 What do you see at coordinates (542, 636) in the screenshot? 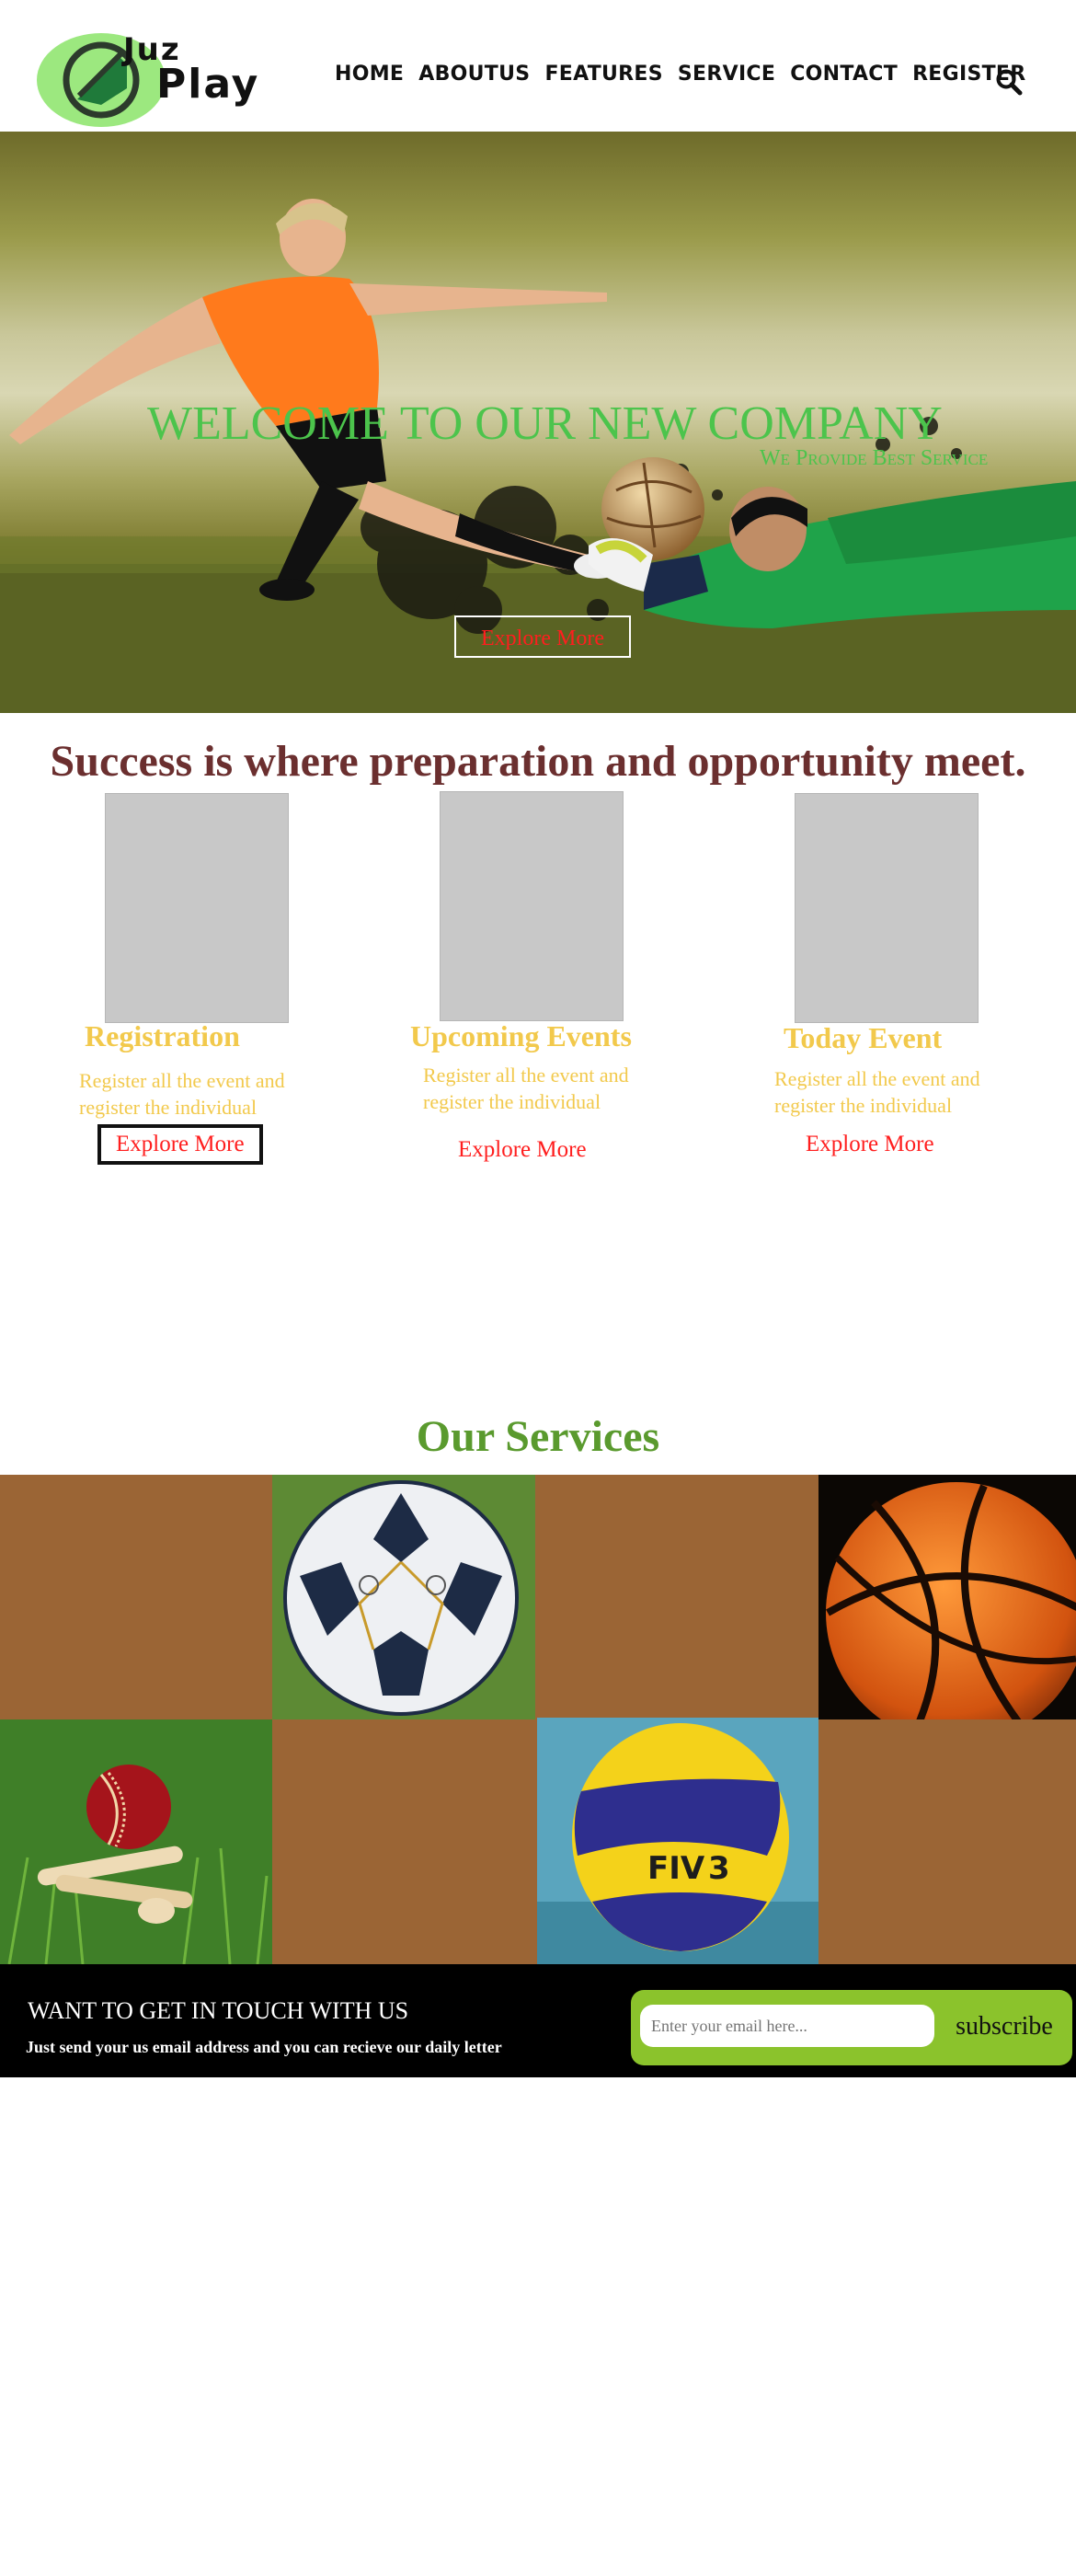
I see `hero-explore-button: Explore More` at bounding box center [542, 636].